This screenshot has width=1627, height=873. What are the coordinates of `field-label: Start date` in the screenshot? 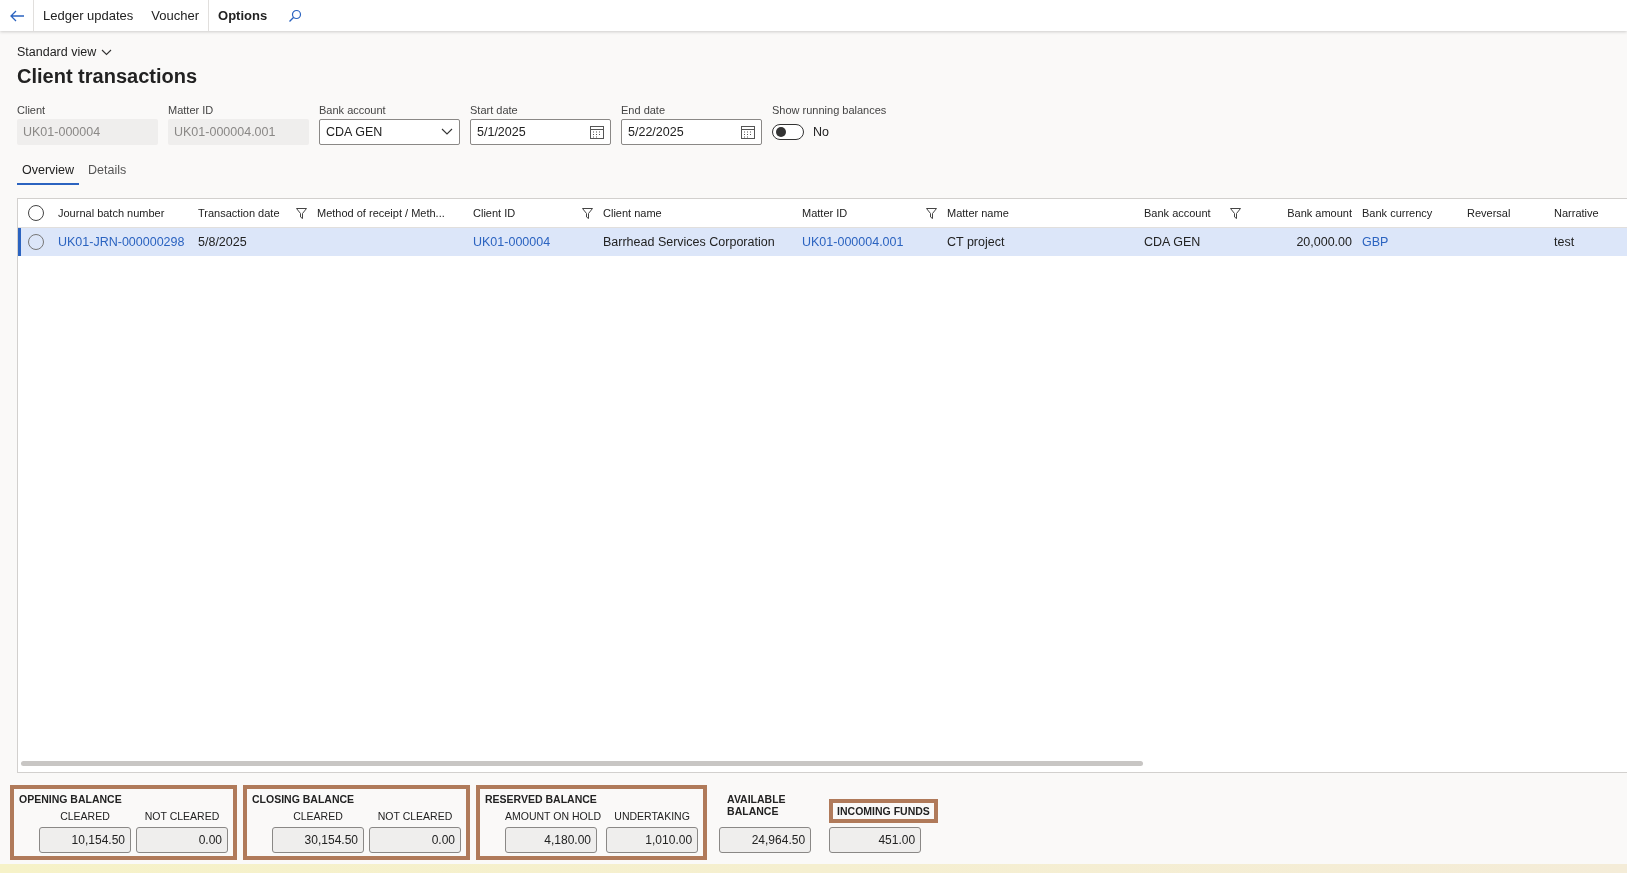 It's located at (494, 110).